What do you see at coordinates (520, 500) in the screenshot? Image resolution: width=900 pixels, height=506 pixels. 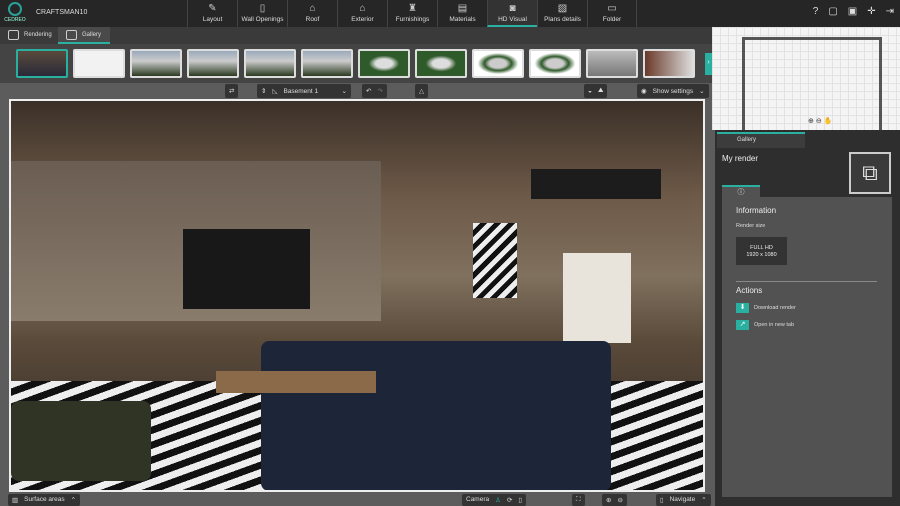 I see `door-view-icon: ▯` at bounding box center [520, 500].